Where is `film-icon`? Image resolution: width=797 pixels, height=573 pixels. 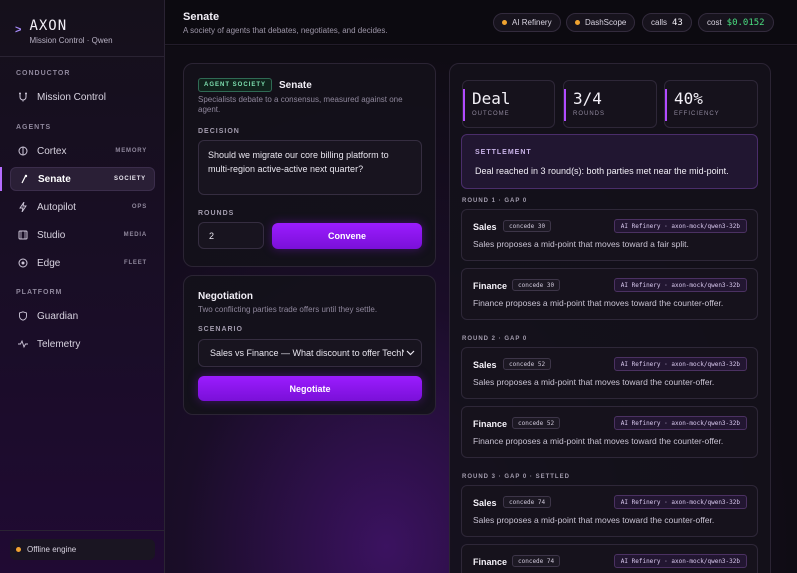 film-icon is located at coordinates (23, 235).